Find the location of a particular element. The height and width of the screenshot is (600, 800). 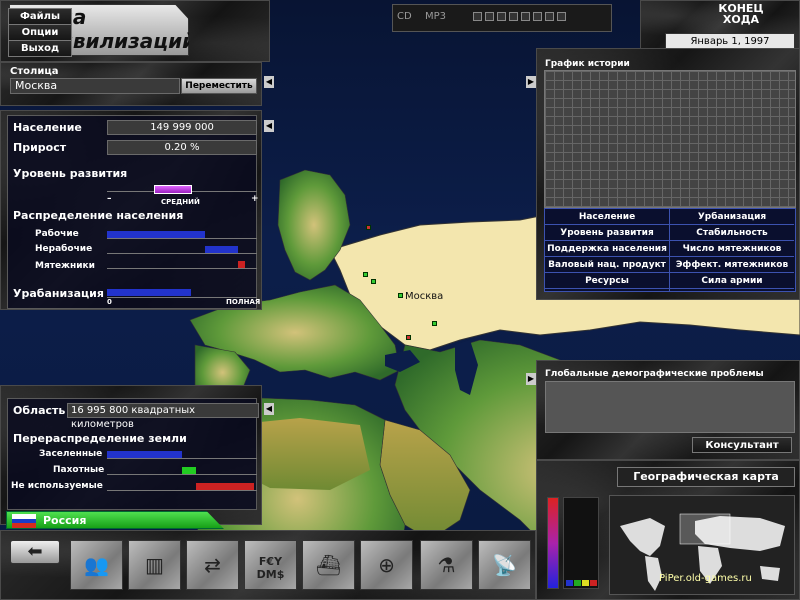

development-level-bar is located at coordinates (173, 189).